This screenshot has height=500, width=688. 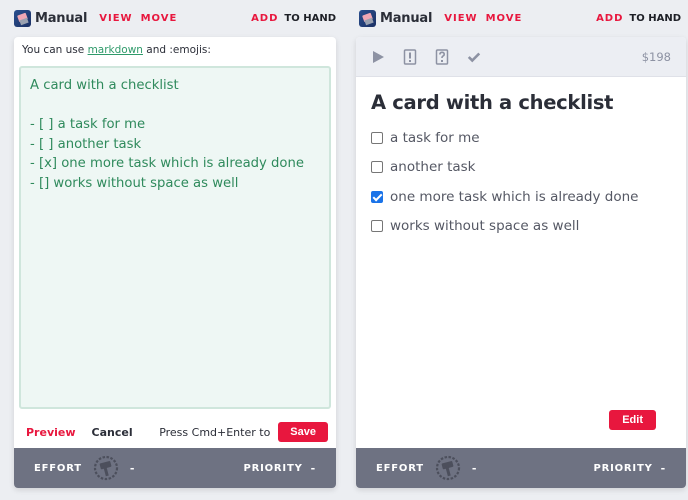 I want to click on checklist-item-label: another task, so click(x=433, y=167).